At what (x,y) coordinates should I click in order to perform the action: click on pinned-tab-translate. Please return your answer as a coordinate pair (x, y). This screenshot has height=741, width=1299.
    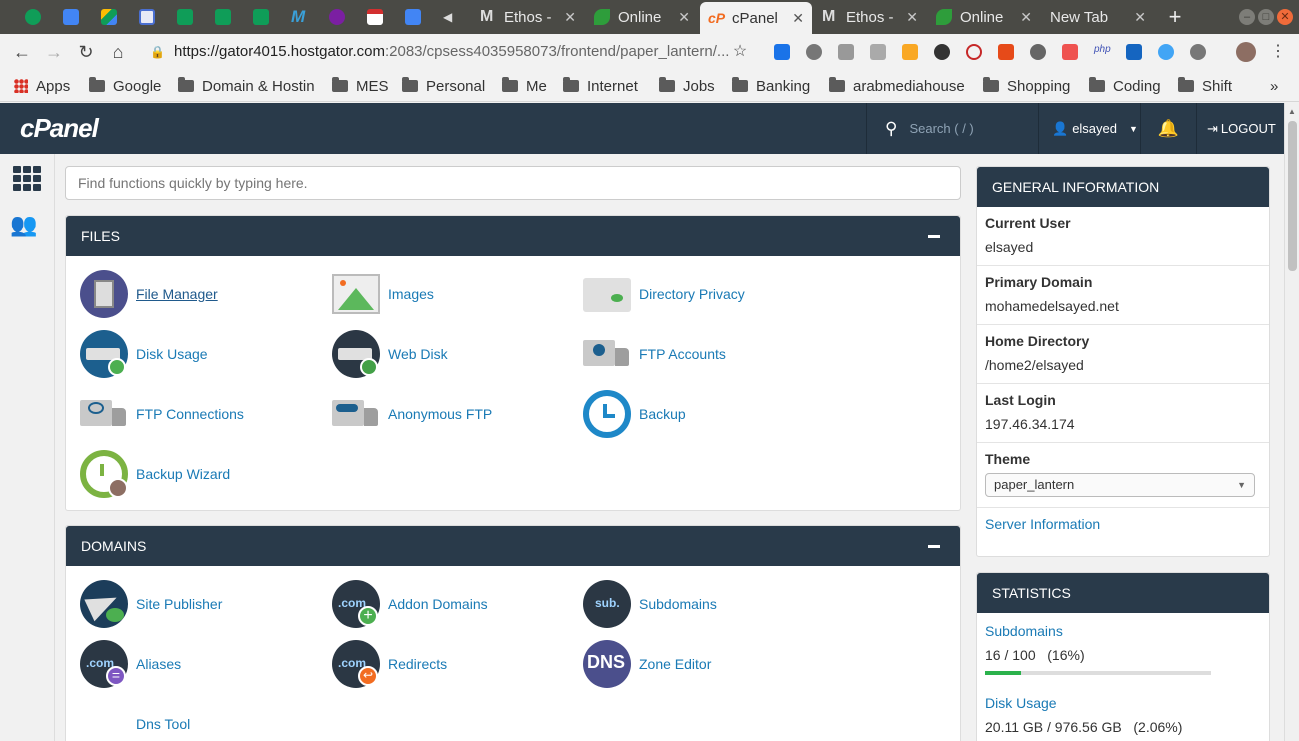
    Looking at the image, I should click on (71, 17).